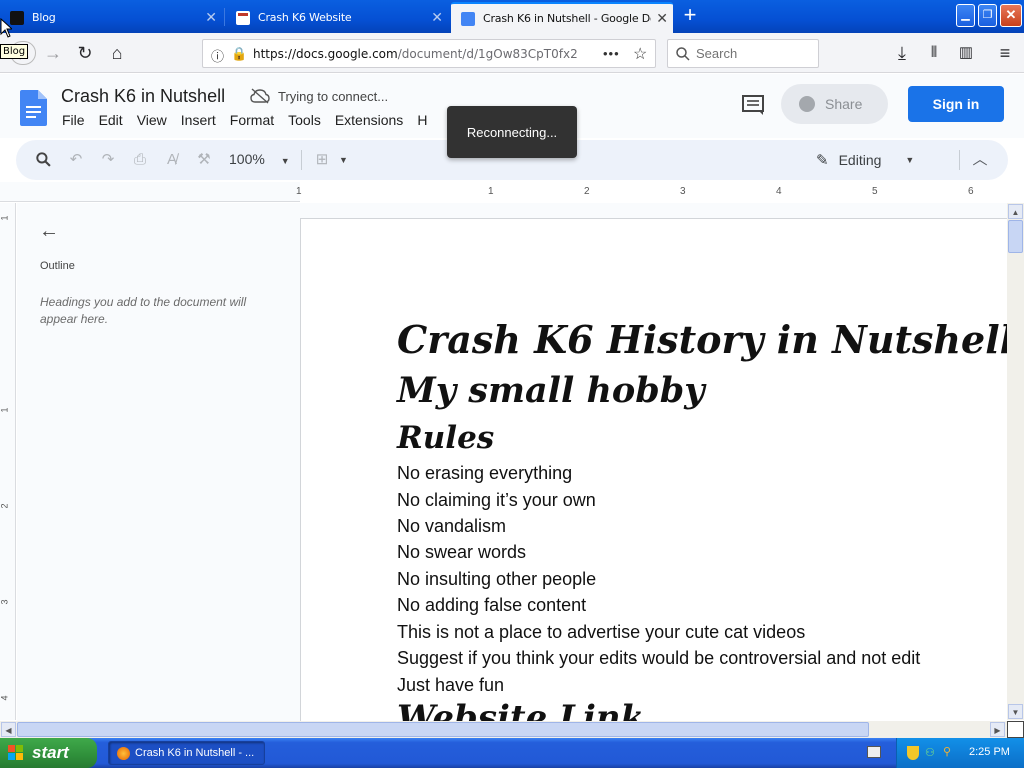 The width and height of the screenshot is (1024, 768). Describe the element at coordinates (224, 17) in the screenshot. I see `tab-separator` at that location.